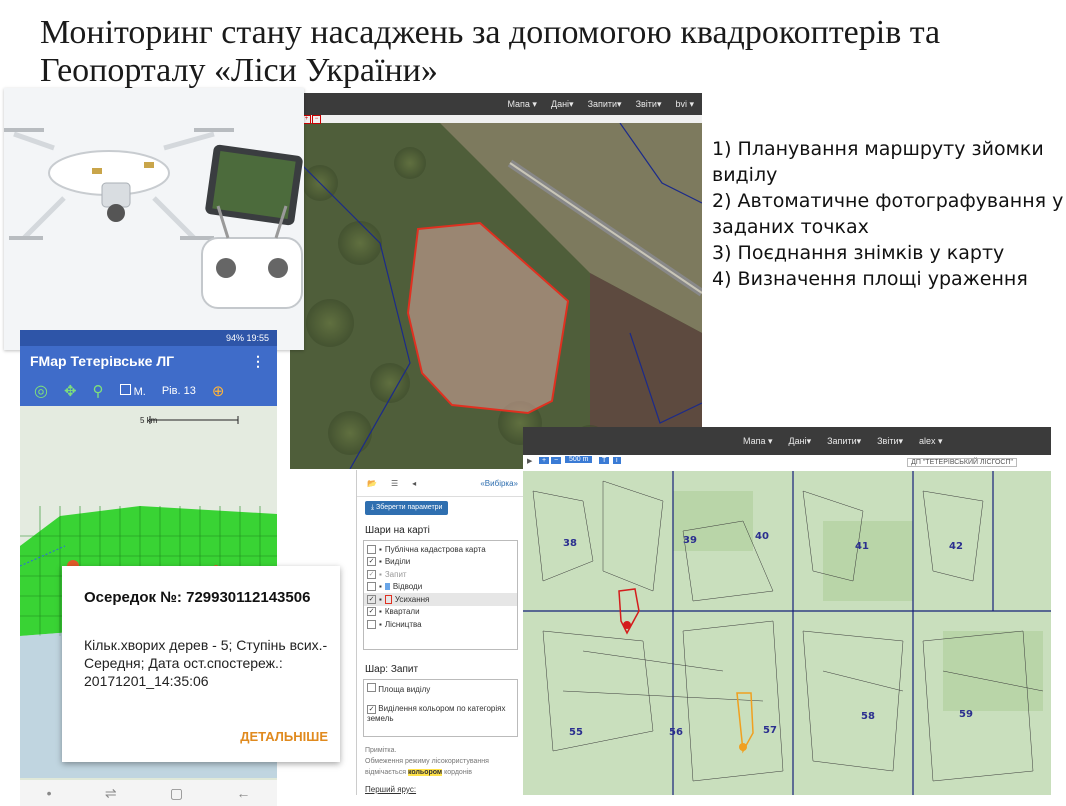  What do you see at coordinates (956, 546) in the screenshot?
I see `quarter-42: 42` at bounding box center [956, 546].